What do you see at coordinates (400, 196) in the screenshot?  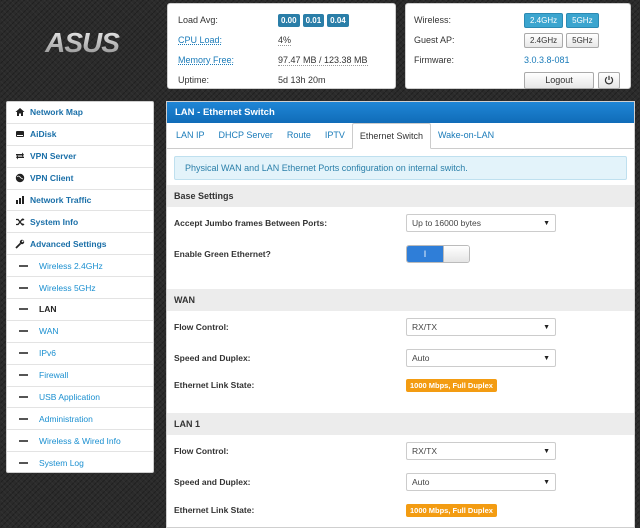 I see `section-base-settings: Base Settings` at bounding box center [400, 196].